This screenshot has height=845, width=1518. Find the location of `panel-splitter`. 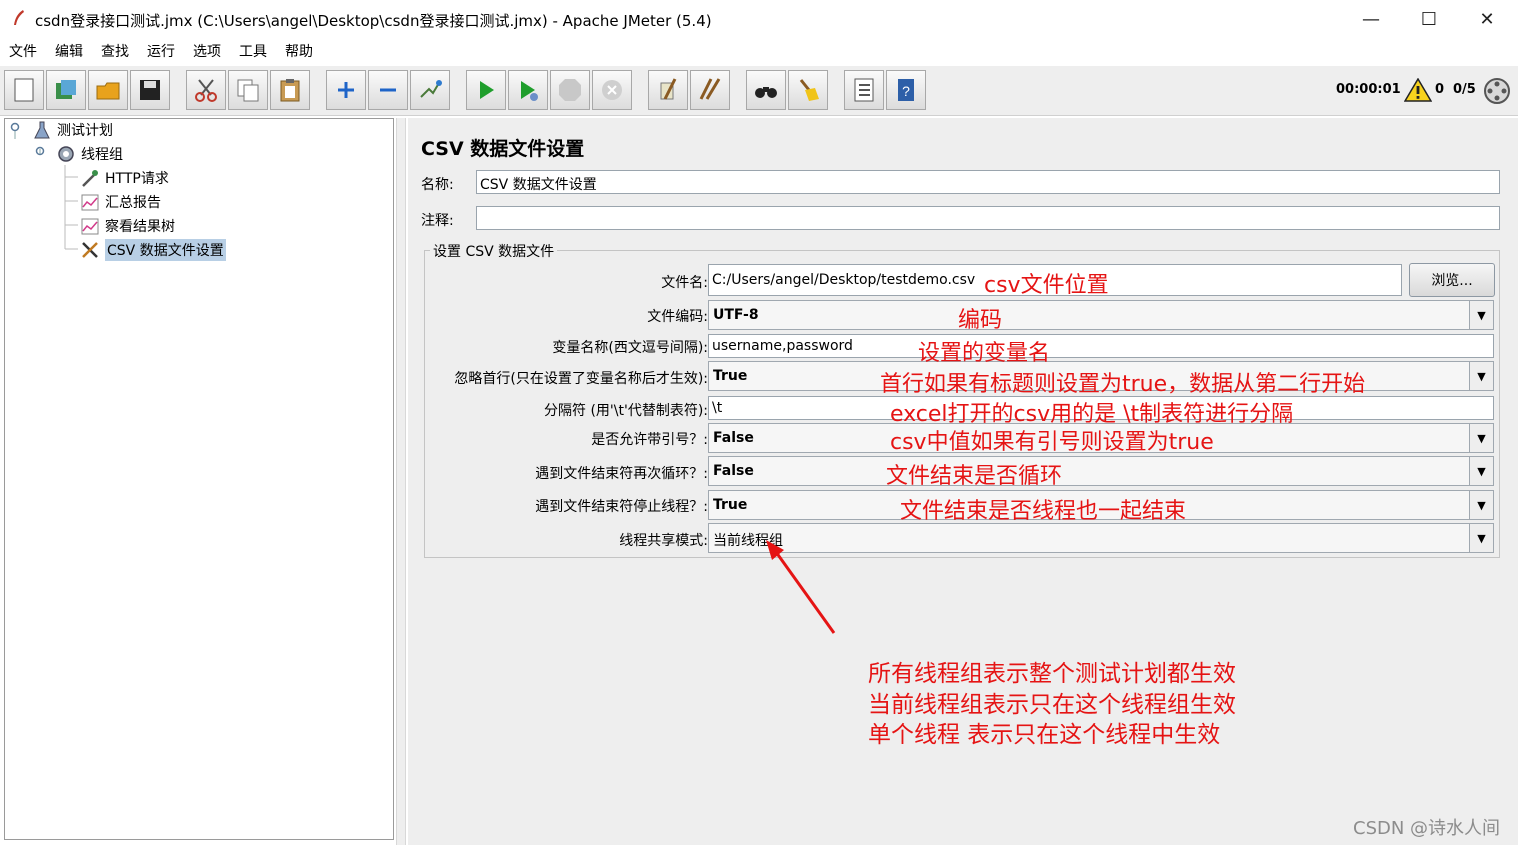

panel-splitter is located at coordinates (401, 481).